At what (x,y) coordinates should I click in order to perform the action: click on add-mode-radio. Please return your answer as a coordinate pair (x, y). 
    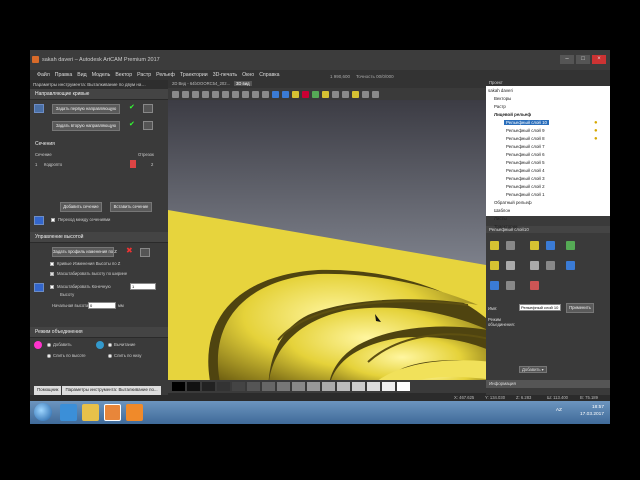
    Looking at the image, I should click on (49, 345).